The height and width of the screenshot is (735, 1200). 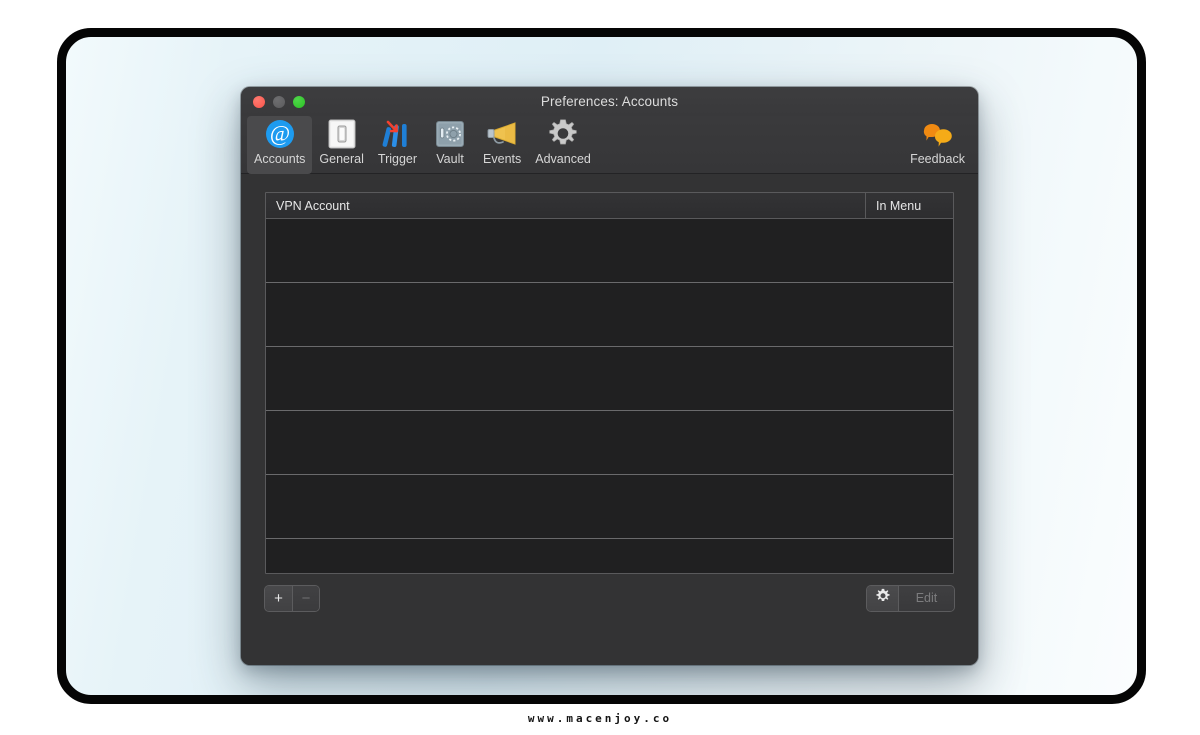 I want to click on toolbar-label-trigger: Trigger, so click(x=397, y=159).